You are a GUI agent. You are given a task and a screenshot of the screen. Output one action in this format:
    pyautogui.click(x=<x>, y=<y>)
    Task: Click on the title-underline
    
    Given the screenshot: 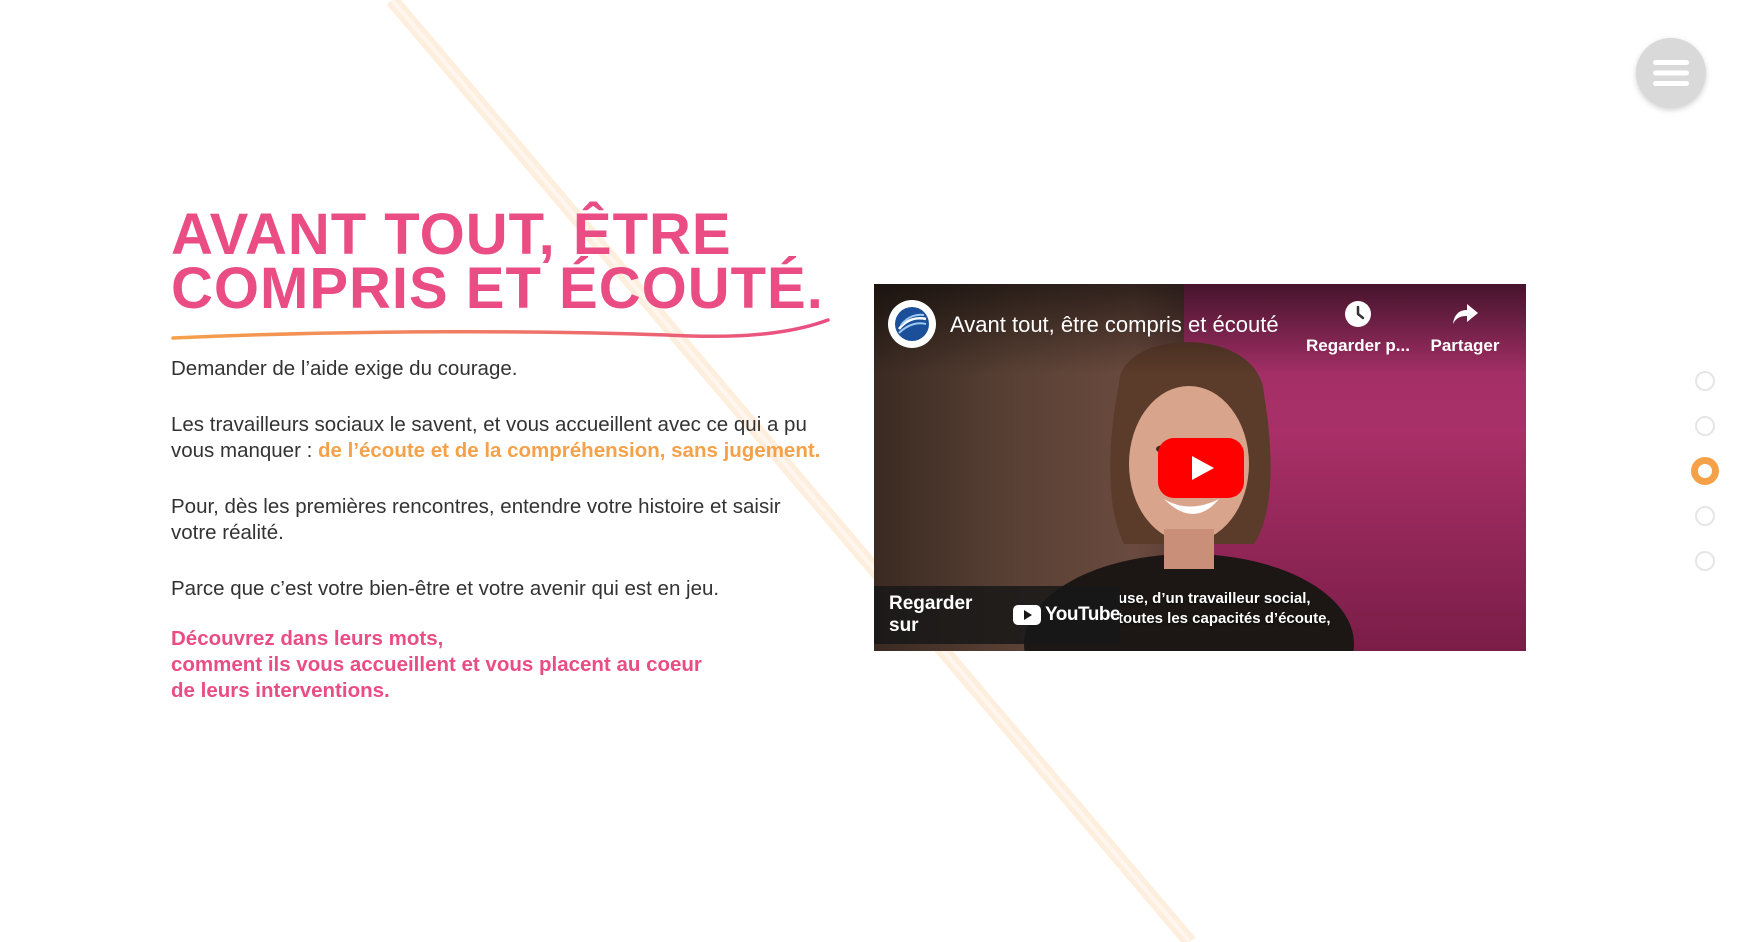 What is the action you would take?
    pyautogui.click(x=500, y=329)
    